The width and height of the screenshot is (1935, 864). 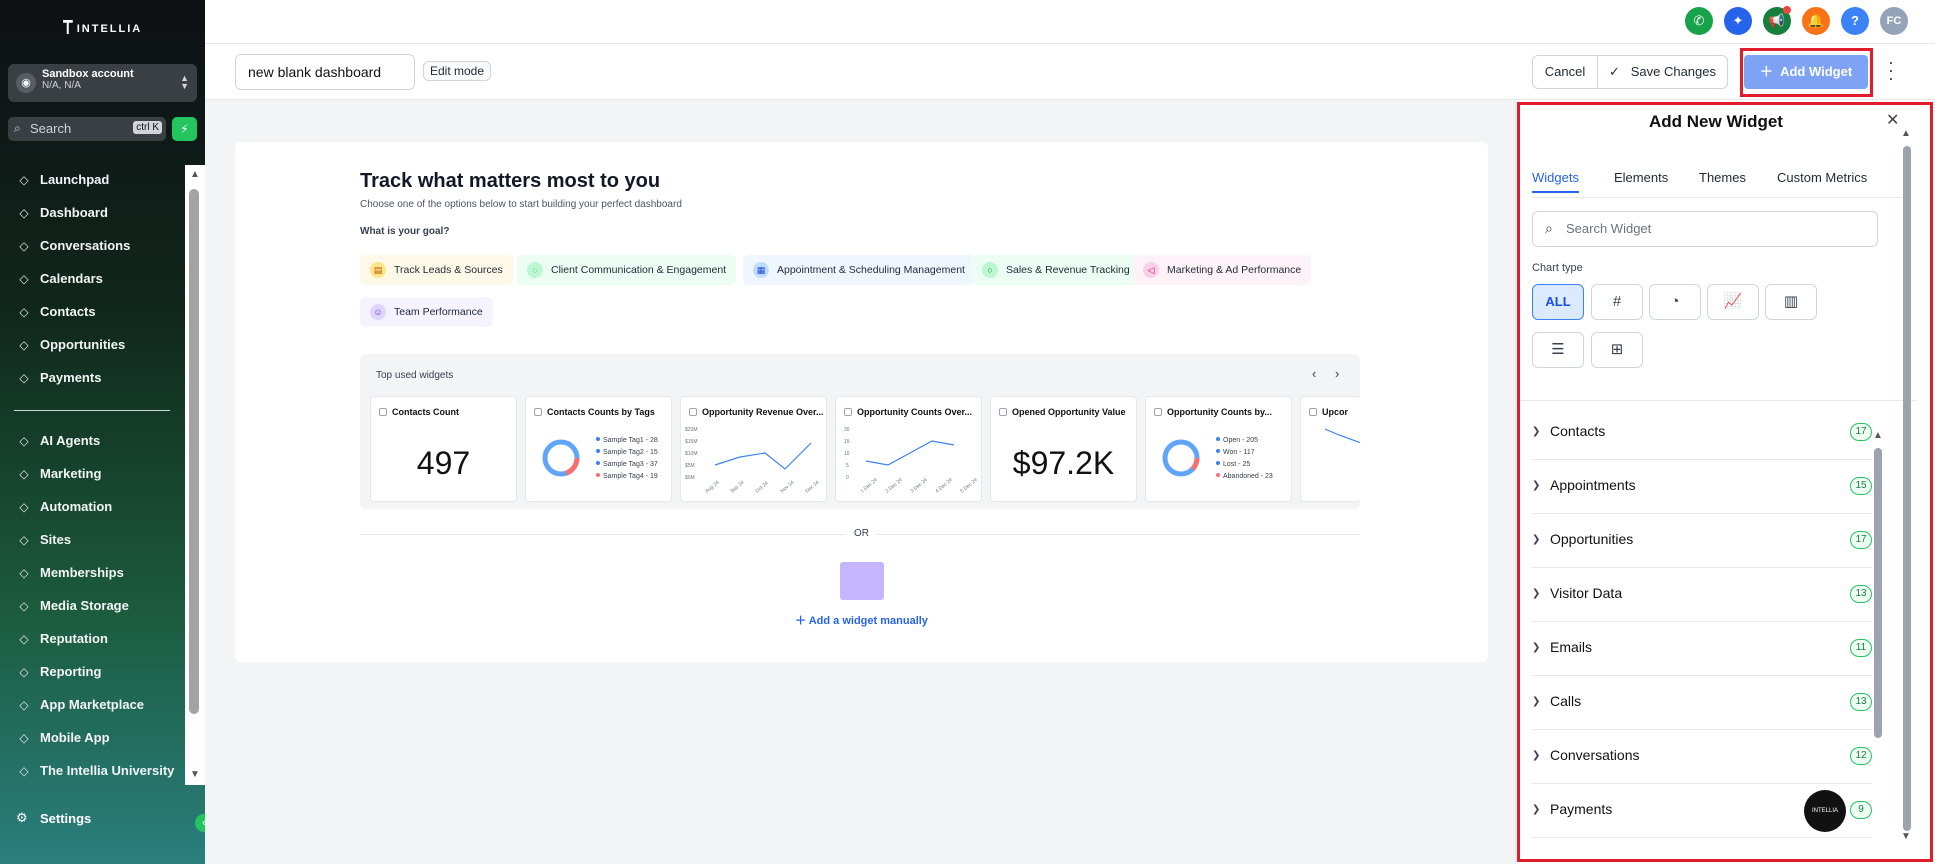 What do you see at coordinates (1816, 21) in the screenshot?
I see `bell-icon: 🔔` at bounding box center [1816, 21].